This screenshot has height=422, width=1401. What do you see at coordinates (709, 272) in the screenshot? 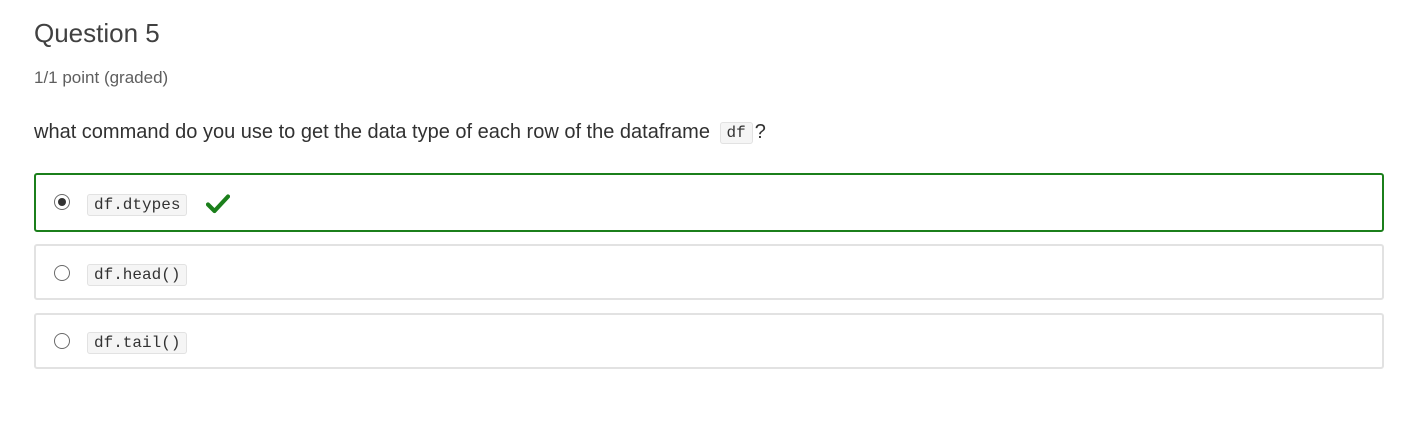
I see `choice-option-head: df.head()` at bounding box center [709, 272].